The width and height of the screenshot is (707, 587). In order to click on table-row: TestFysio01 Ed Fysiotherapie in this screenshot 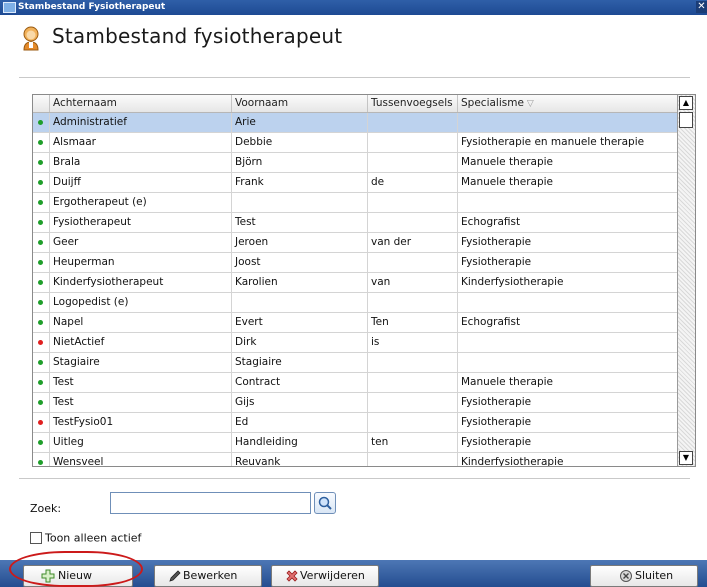, I will do `click(355, 423)`.